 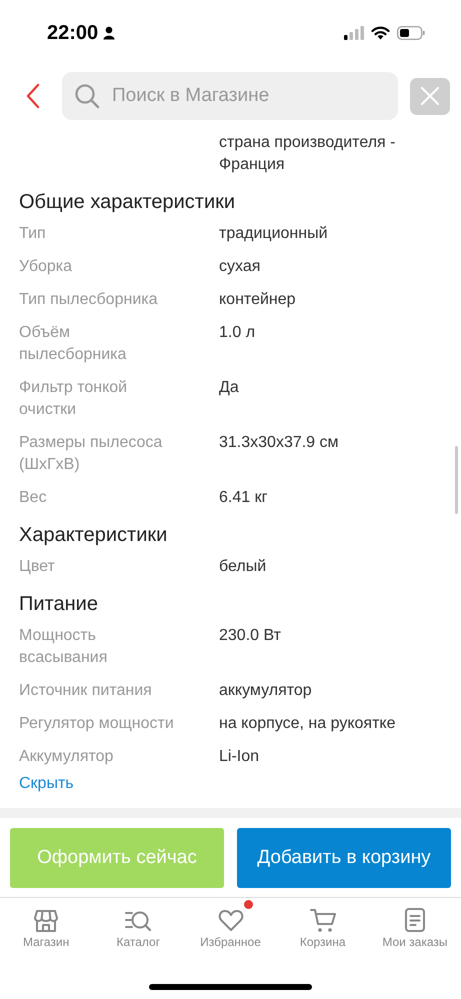 What do you see at coordinates (46, 920) in the screenshot?
I see `store-icon` at bounding box center [46, 920].